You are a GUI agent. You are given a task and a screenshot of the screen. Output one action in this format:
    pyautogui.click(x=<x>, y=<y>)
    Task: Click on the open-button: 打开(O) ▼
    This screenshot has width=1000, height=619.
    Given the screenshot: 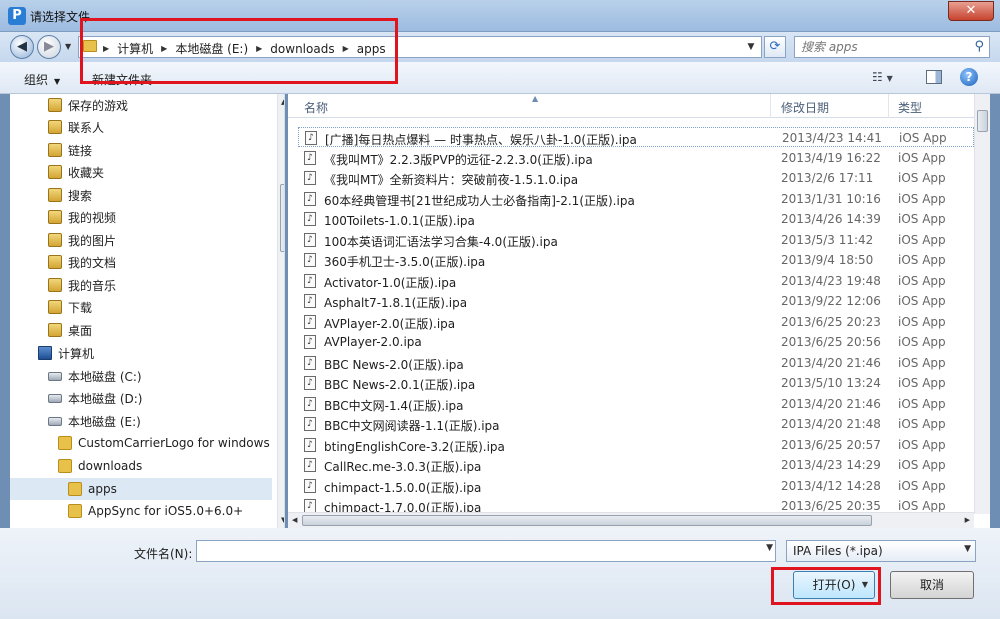 What is the action you would take?
    pyautogui.click(x=834, y=585)
    